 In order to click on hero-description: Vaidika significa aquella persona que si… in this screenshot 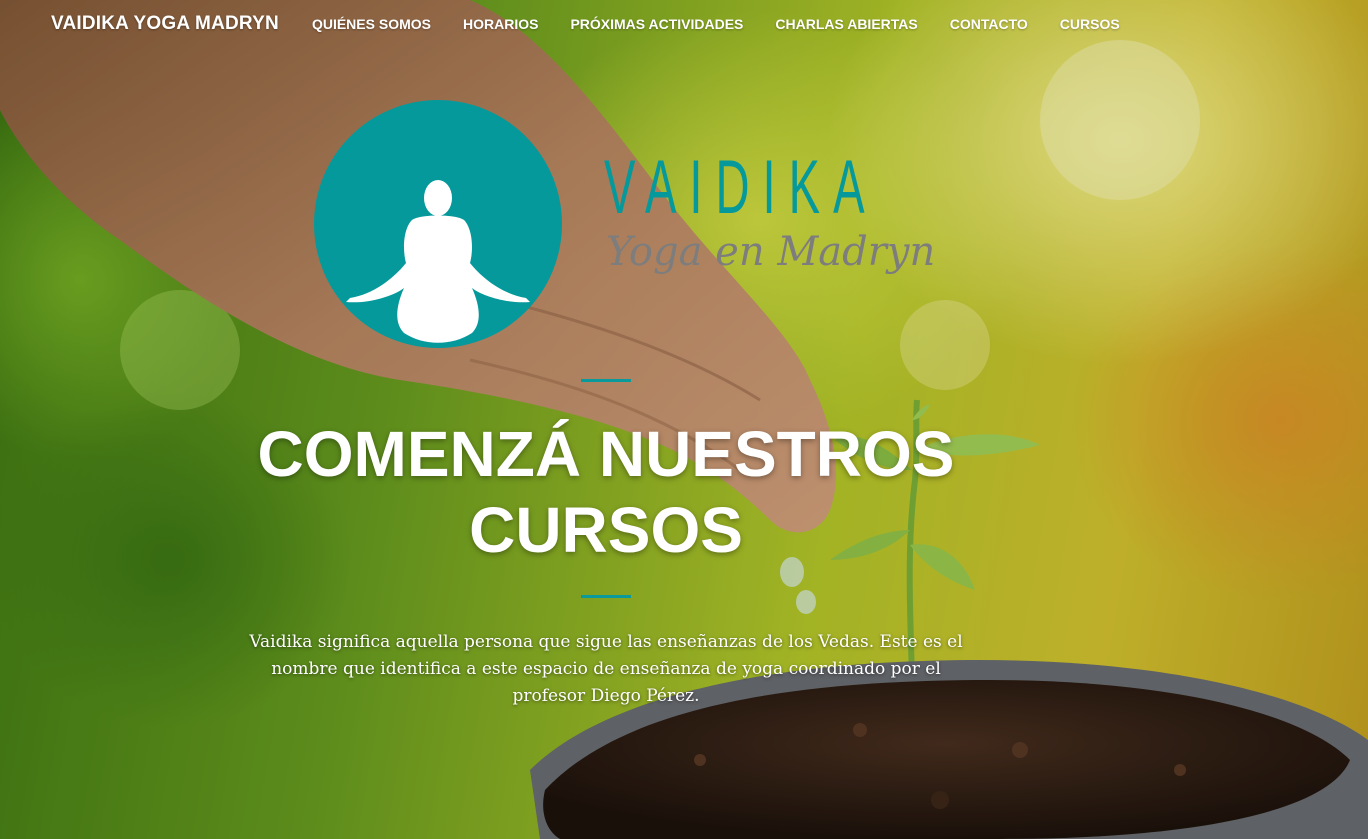, I will do `click(606, 669)`.